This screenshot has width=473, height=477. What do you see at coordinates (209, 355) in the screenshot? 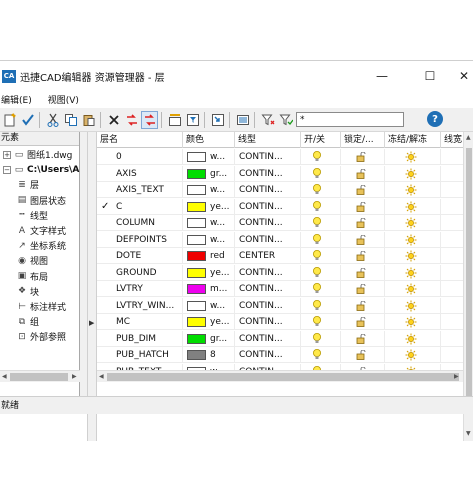
I see `layer-color-cell: 8` at bounding box center [209, 355].